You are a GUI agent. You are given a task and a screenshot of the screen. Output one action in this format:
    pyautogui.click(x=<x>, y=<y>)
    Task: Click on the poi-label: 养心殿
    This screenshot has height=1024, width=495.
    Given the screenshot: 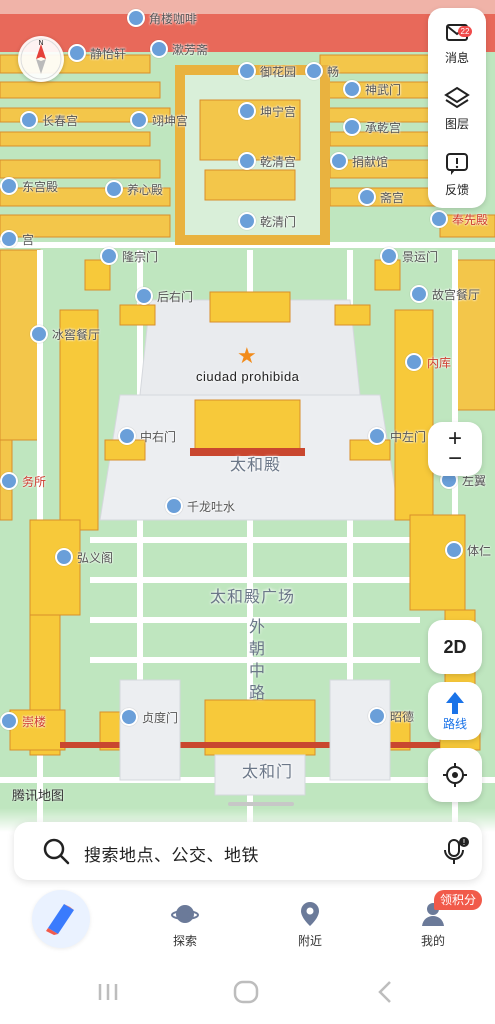 What is the action you would take?
    pyautogui.click(x=145, y=189)
    